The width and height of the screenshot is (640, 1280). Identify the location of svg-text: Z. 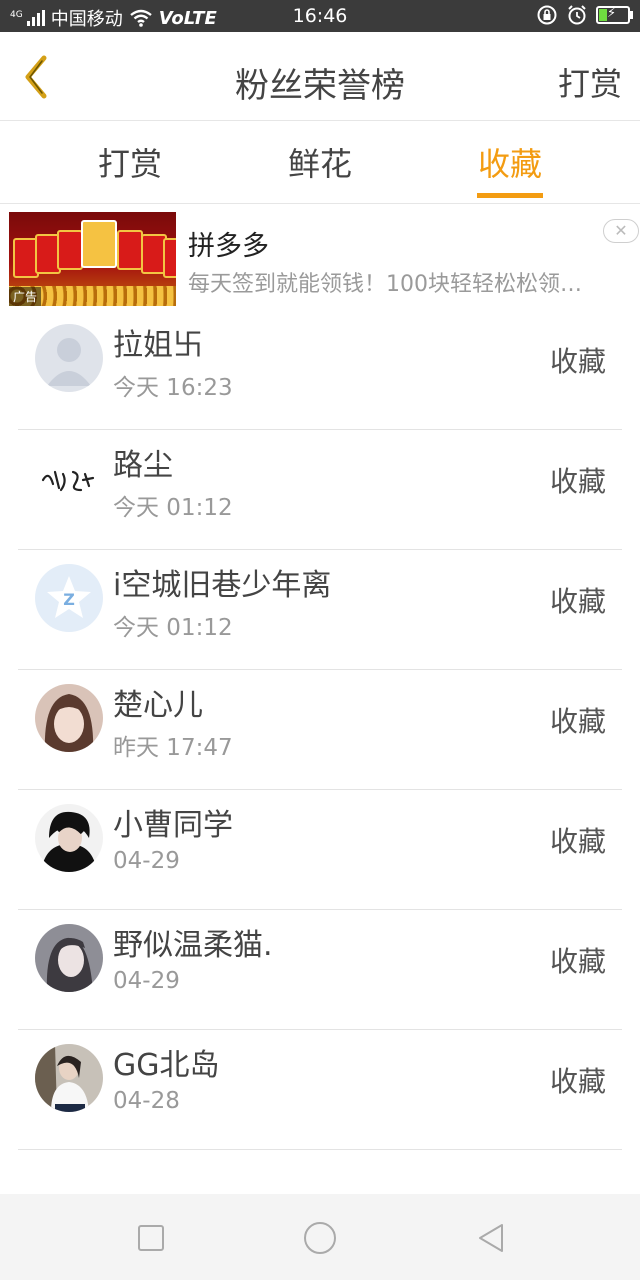
(69, 599).